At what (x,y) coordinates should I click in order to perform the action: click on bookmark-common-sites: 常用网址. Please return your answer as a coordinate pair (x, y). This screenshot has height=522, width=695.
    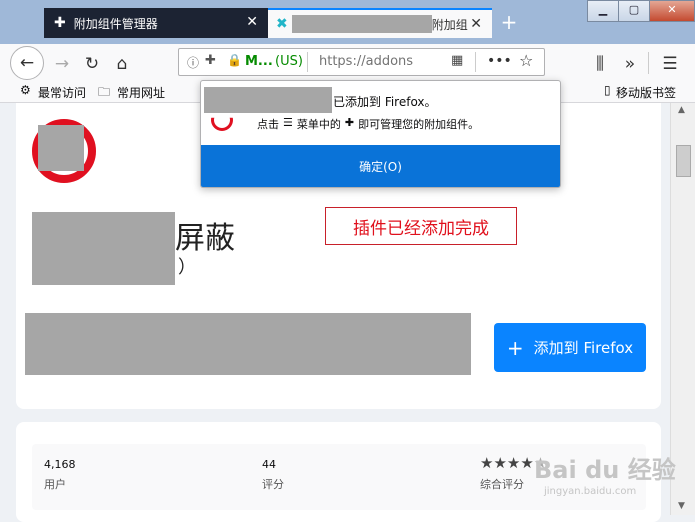
    Looking at the image, I should click on (141, 92).